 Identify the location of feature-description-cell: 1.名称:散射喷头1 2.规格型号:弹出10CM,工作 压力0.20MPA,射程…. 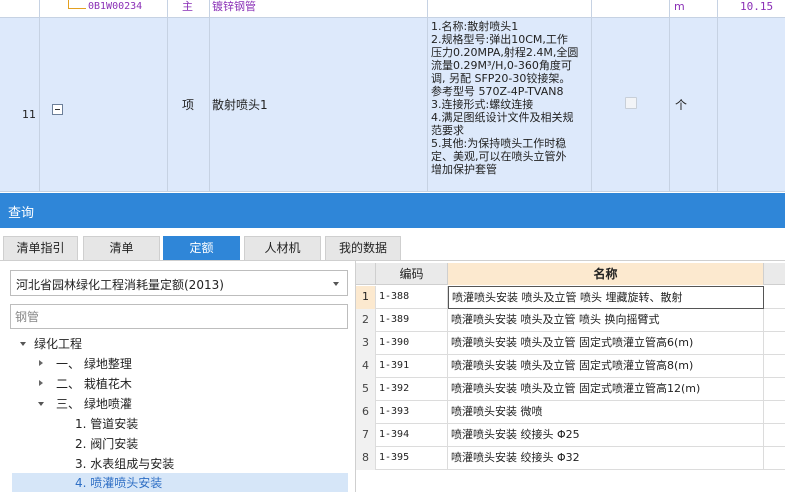
(510, 105).